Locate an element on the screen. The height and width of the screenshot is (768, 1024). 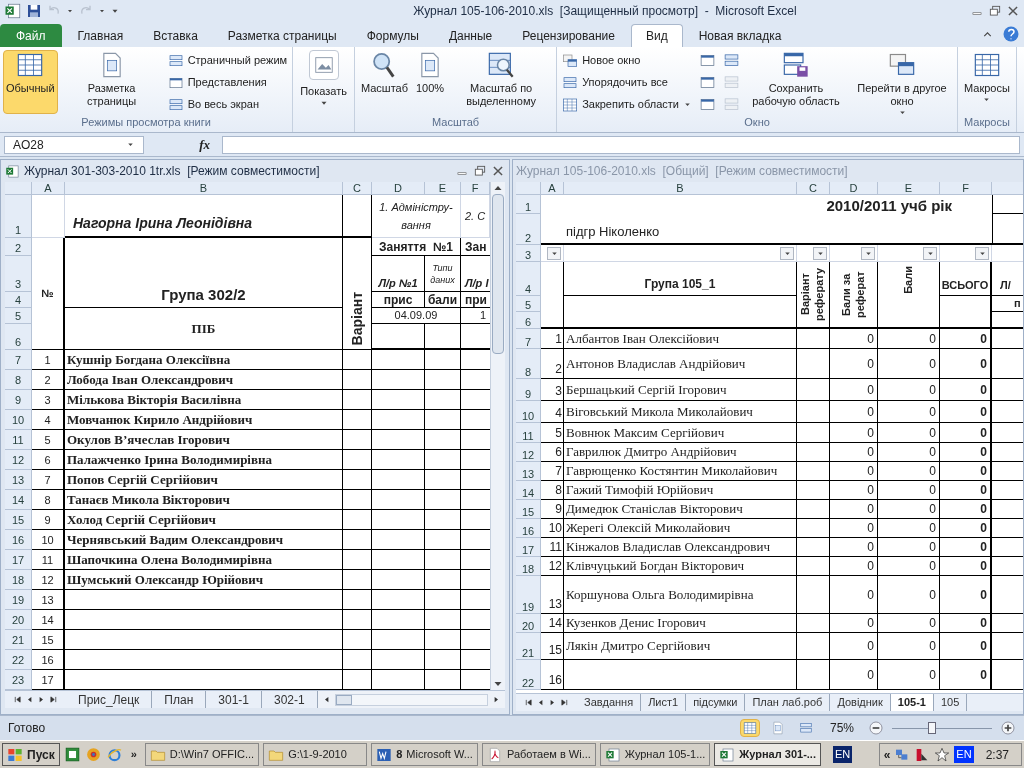
ribbon-tab: Файл is located at coordinates (31, 35).